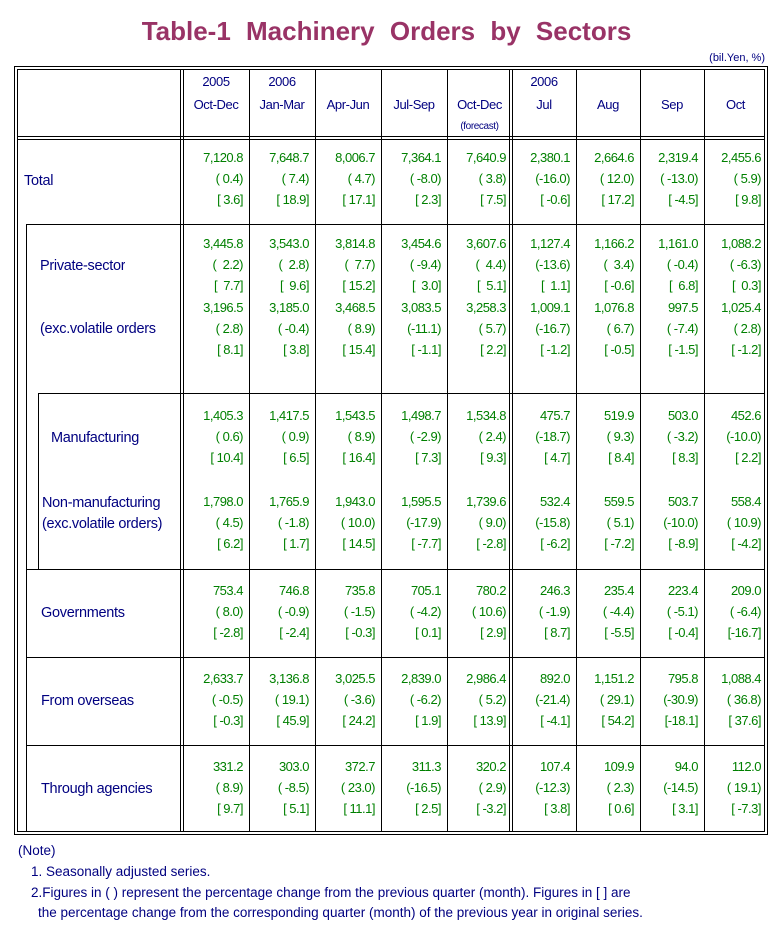 Image resolution: width=773 pixels, height=943 pixels. I want to click on cell-qoq: ( 5.1), so click(620, 522).